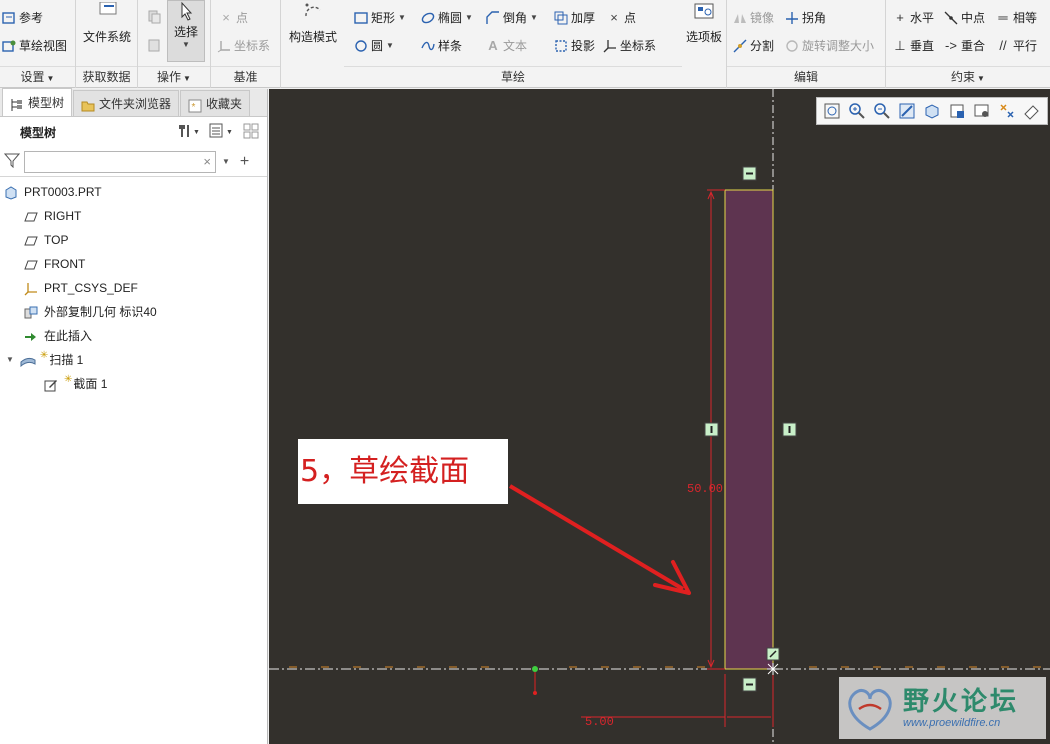 This screenshot has height=744, width=1050. What do you see at coordinates (574, 46) in the screenshot?
I see `project-button: 投影` at bounding box center [574, 46].